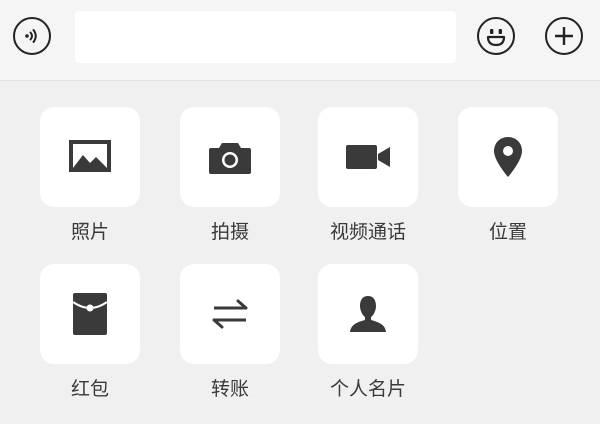  What do you see at coordinates (367, 389) in the screenshot?
I see `panel-item-label: 个人名片` at bounding box center [367, 389].